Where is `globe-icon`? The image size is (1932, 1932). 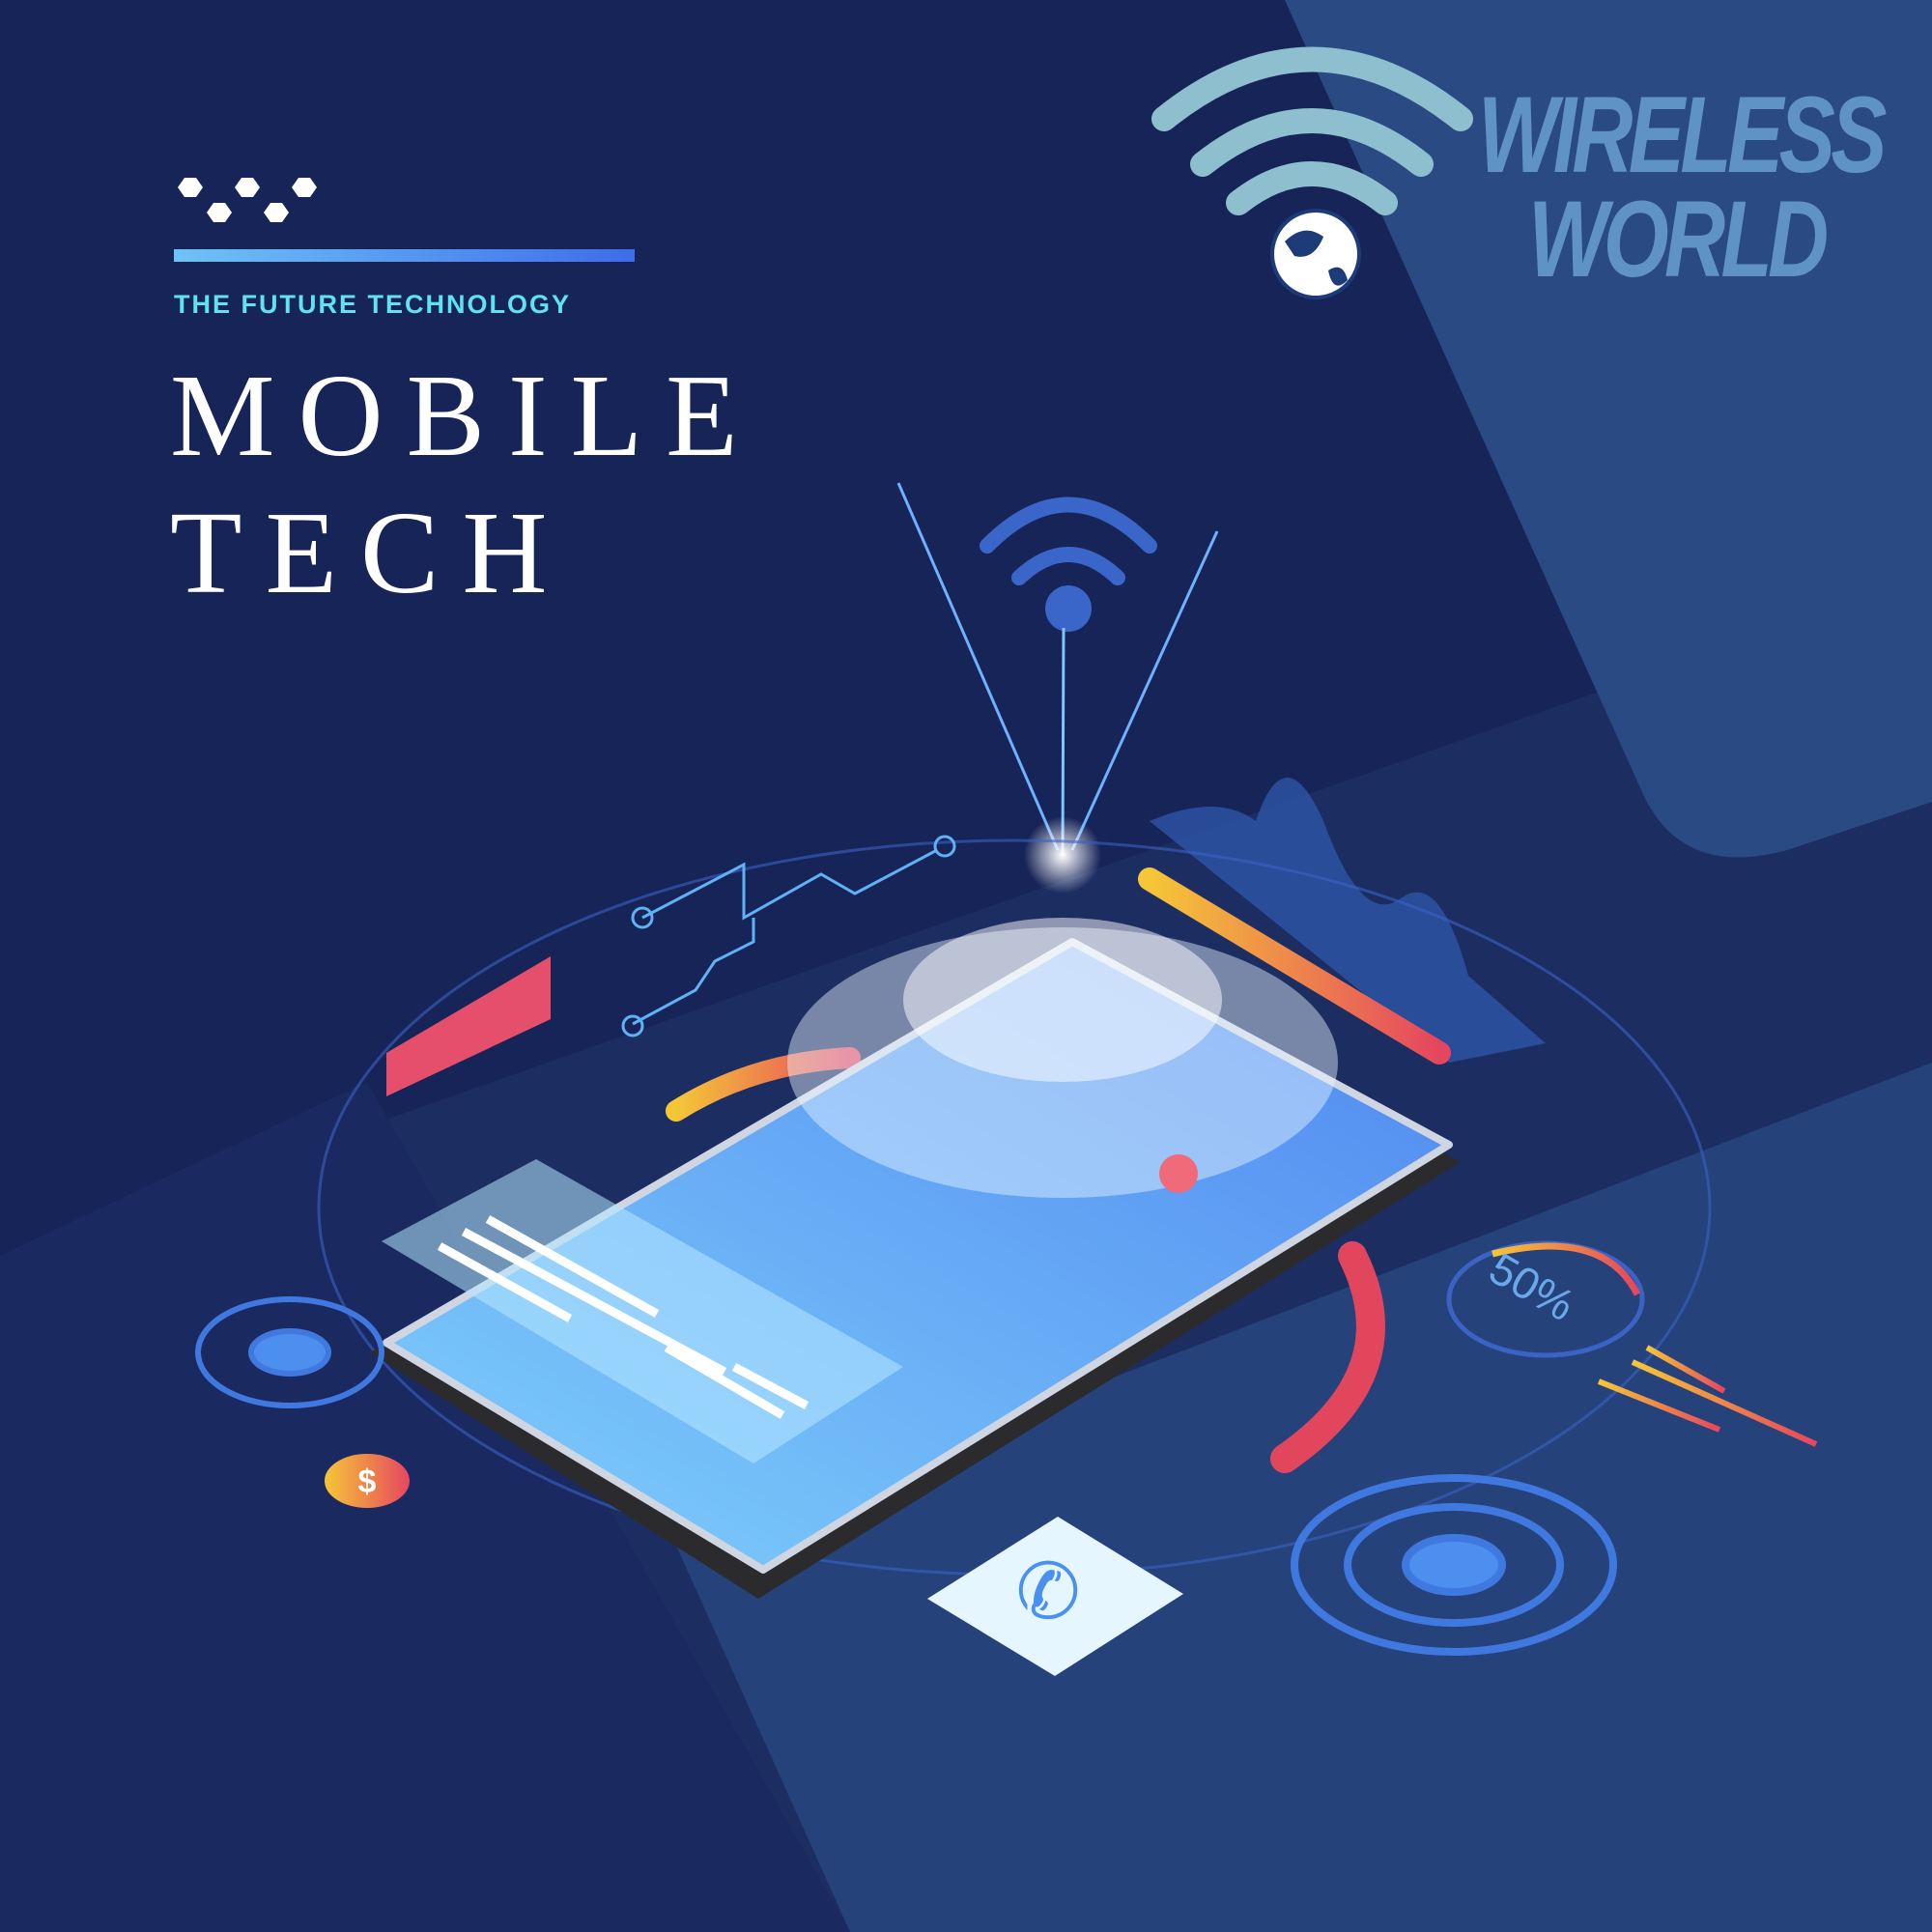
globe-icon is located at coordinates (1315, 254).